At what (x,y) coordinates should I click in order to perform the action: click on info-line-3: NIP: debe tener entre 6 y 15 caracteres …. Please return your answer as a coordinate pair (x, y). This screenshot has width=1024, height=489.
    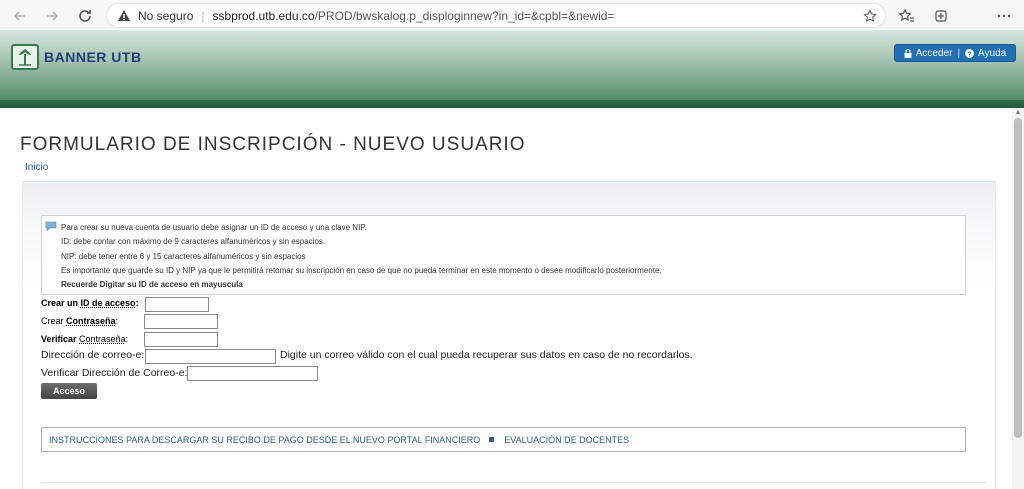
    Looking at the image, I should click on (183, 256).